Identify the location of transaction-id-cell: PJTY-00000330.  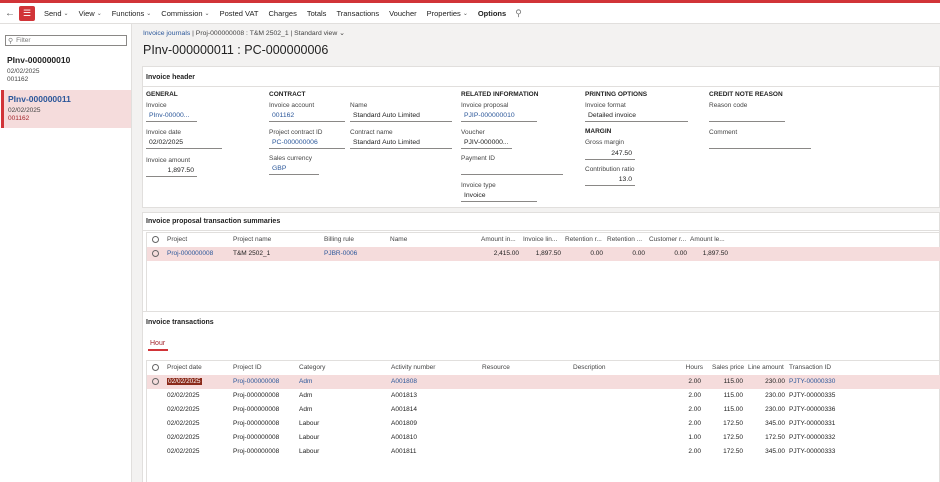
(812, 381).